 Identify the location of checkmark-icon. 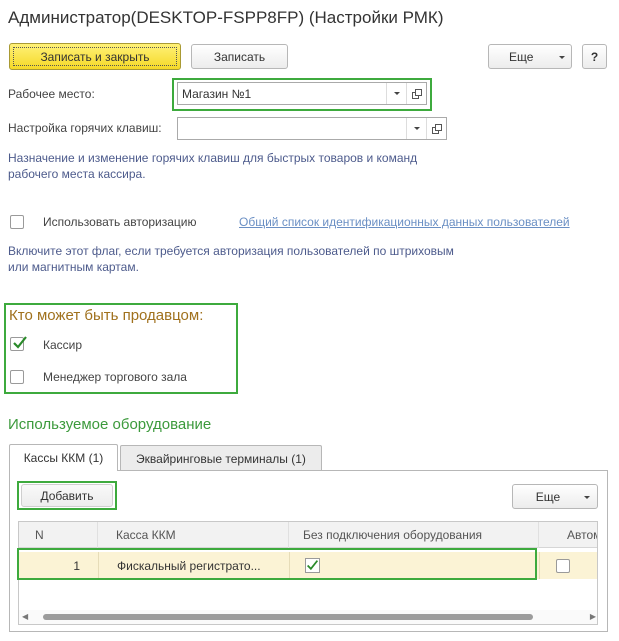
(20, 342).